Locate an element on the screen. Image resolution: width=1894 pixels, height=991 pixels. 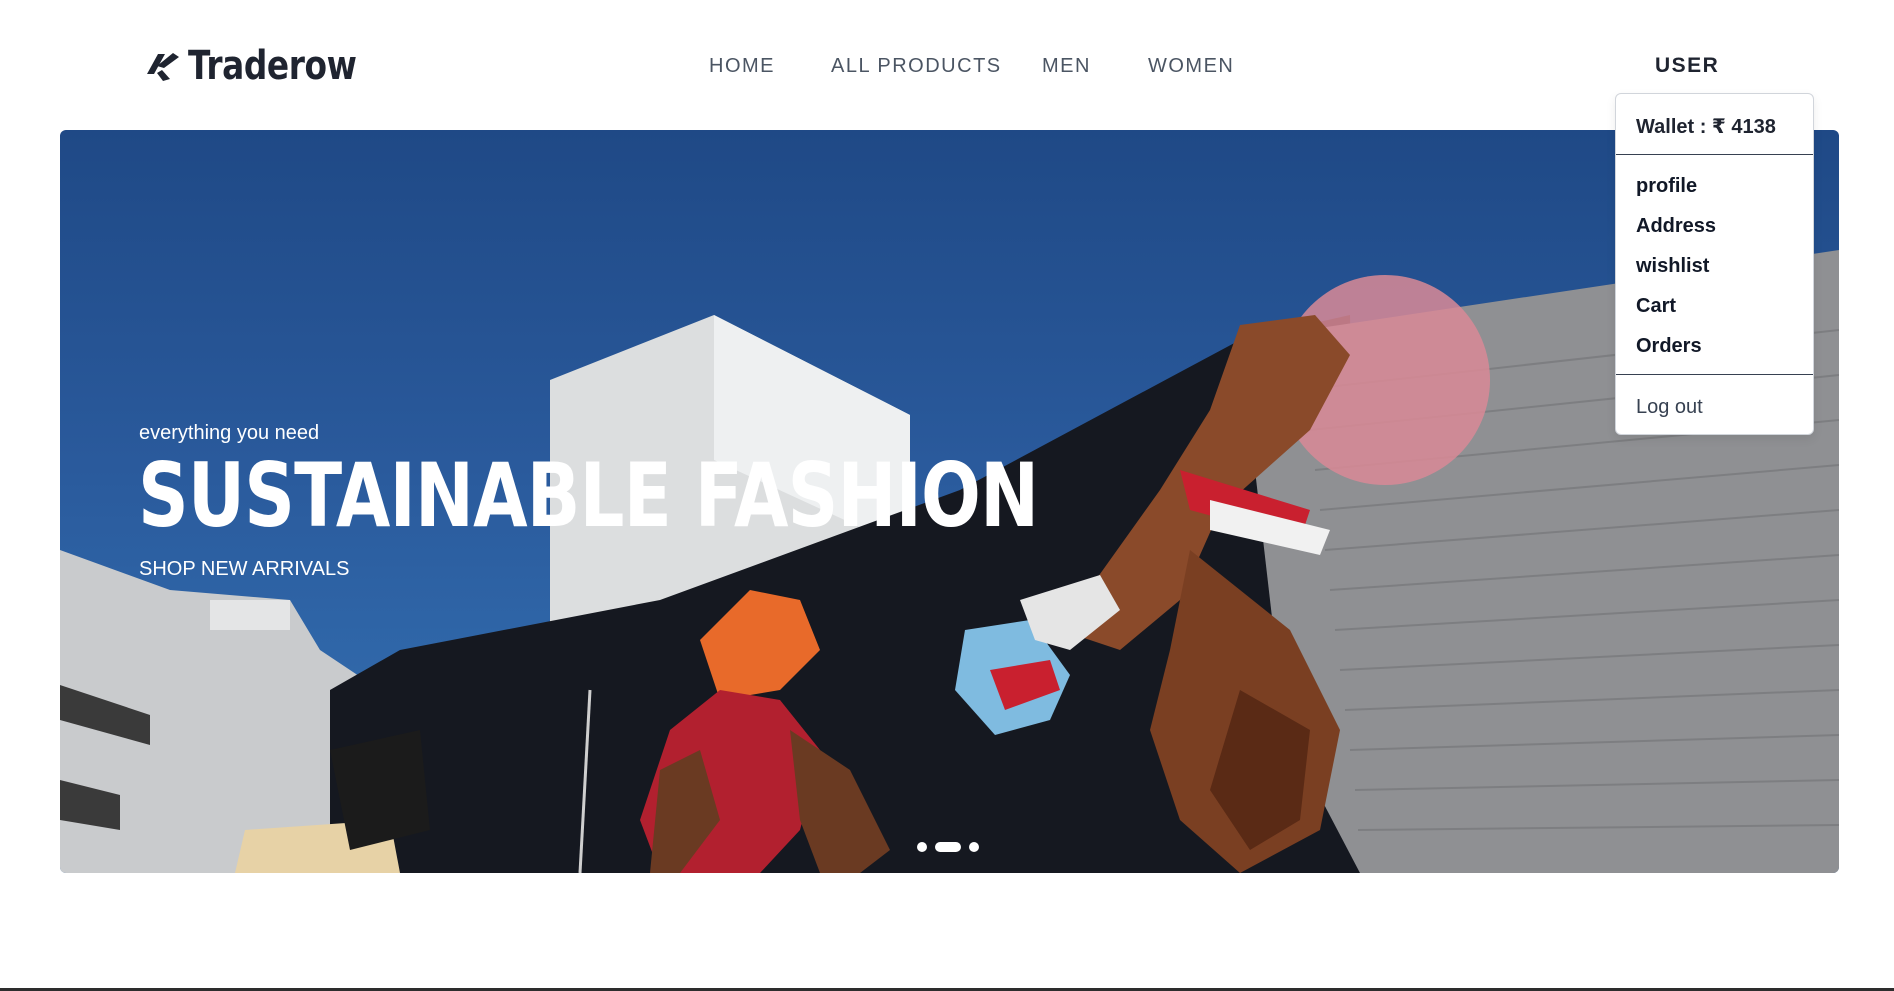
menu-item-orders: Orders is located at coordinates (1669, 346).